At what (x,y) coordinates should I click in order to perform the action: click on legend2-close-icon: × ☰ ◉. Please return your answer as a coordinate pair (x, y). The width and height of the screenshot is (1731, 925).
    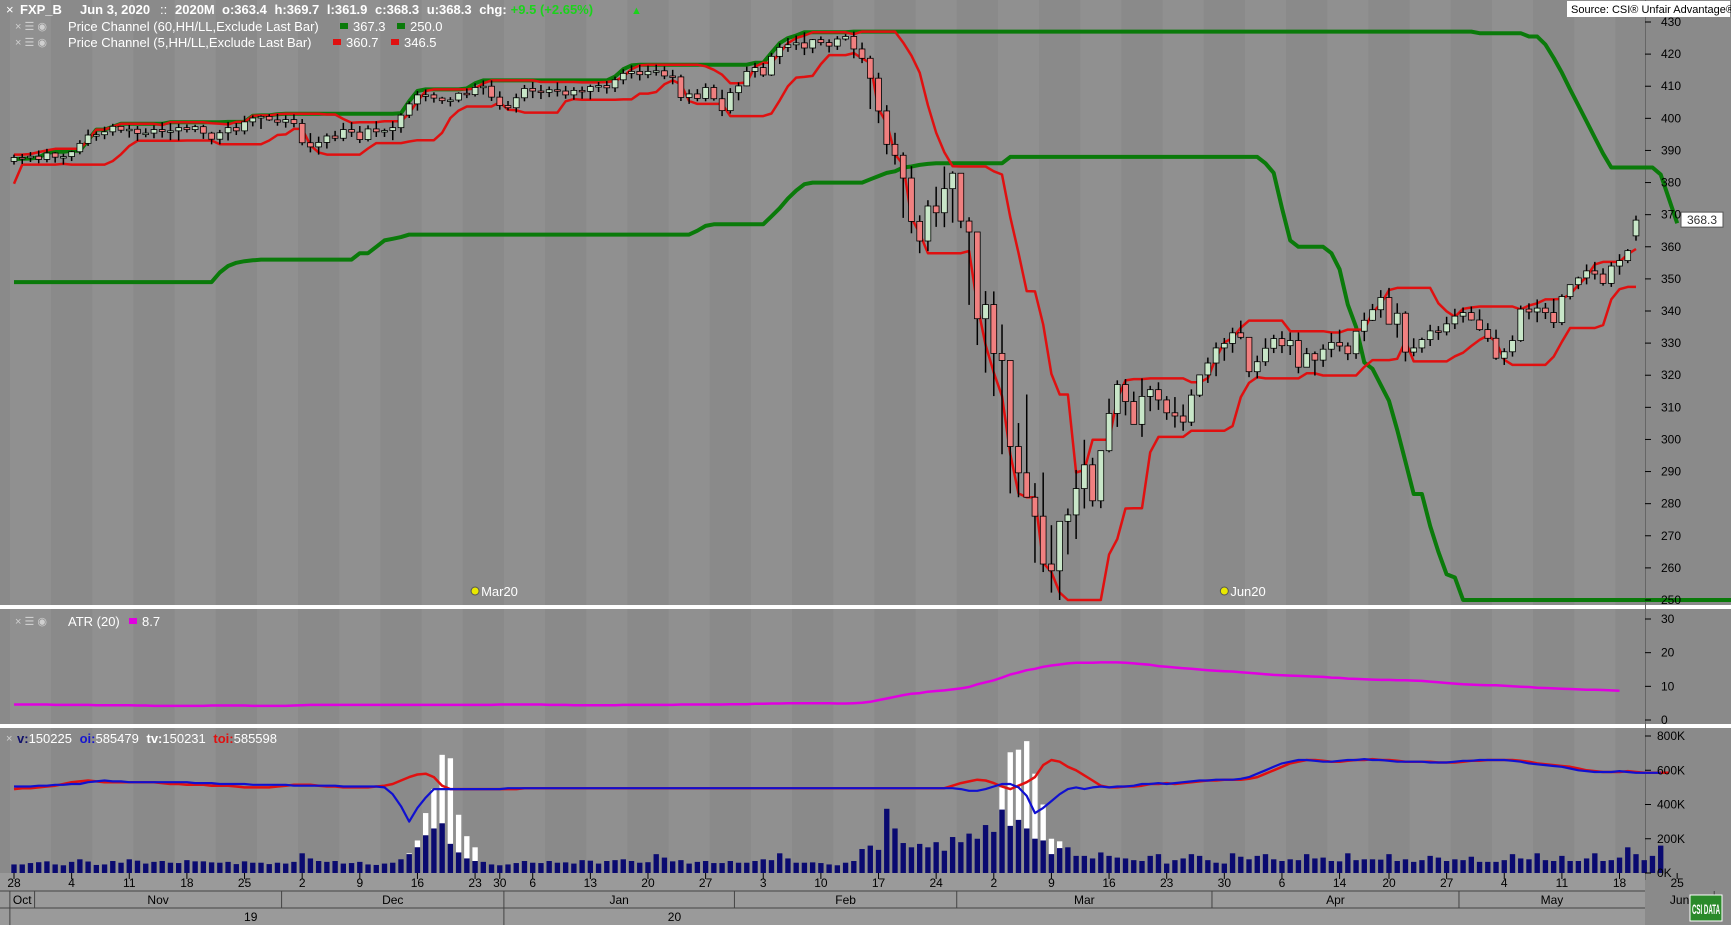
    Looking at the image, I should click on (31, 43).